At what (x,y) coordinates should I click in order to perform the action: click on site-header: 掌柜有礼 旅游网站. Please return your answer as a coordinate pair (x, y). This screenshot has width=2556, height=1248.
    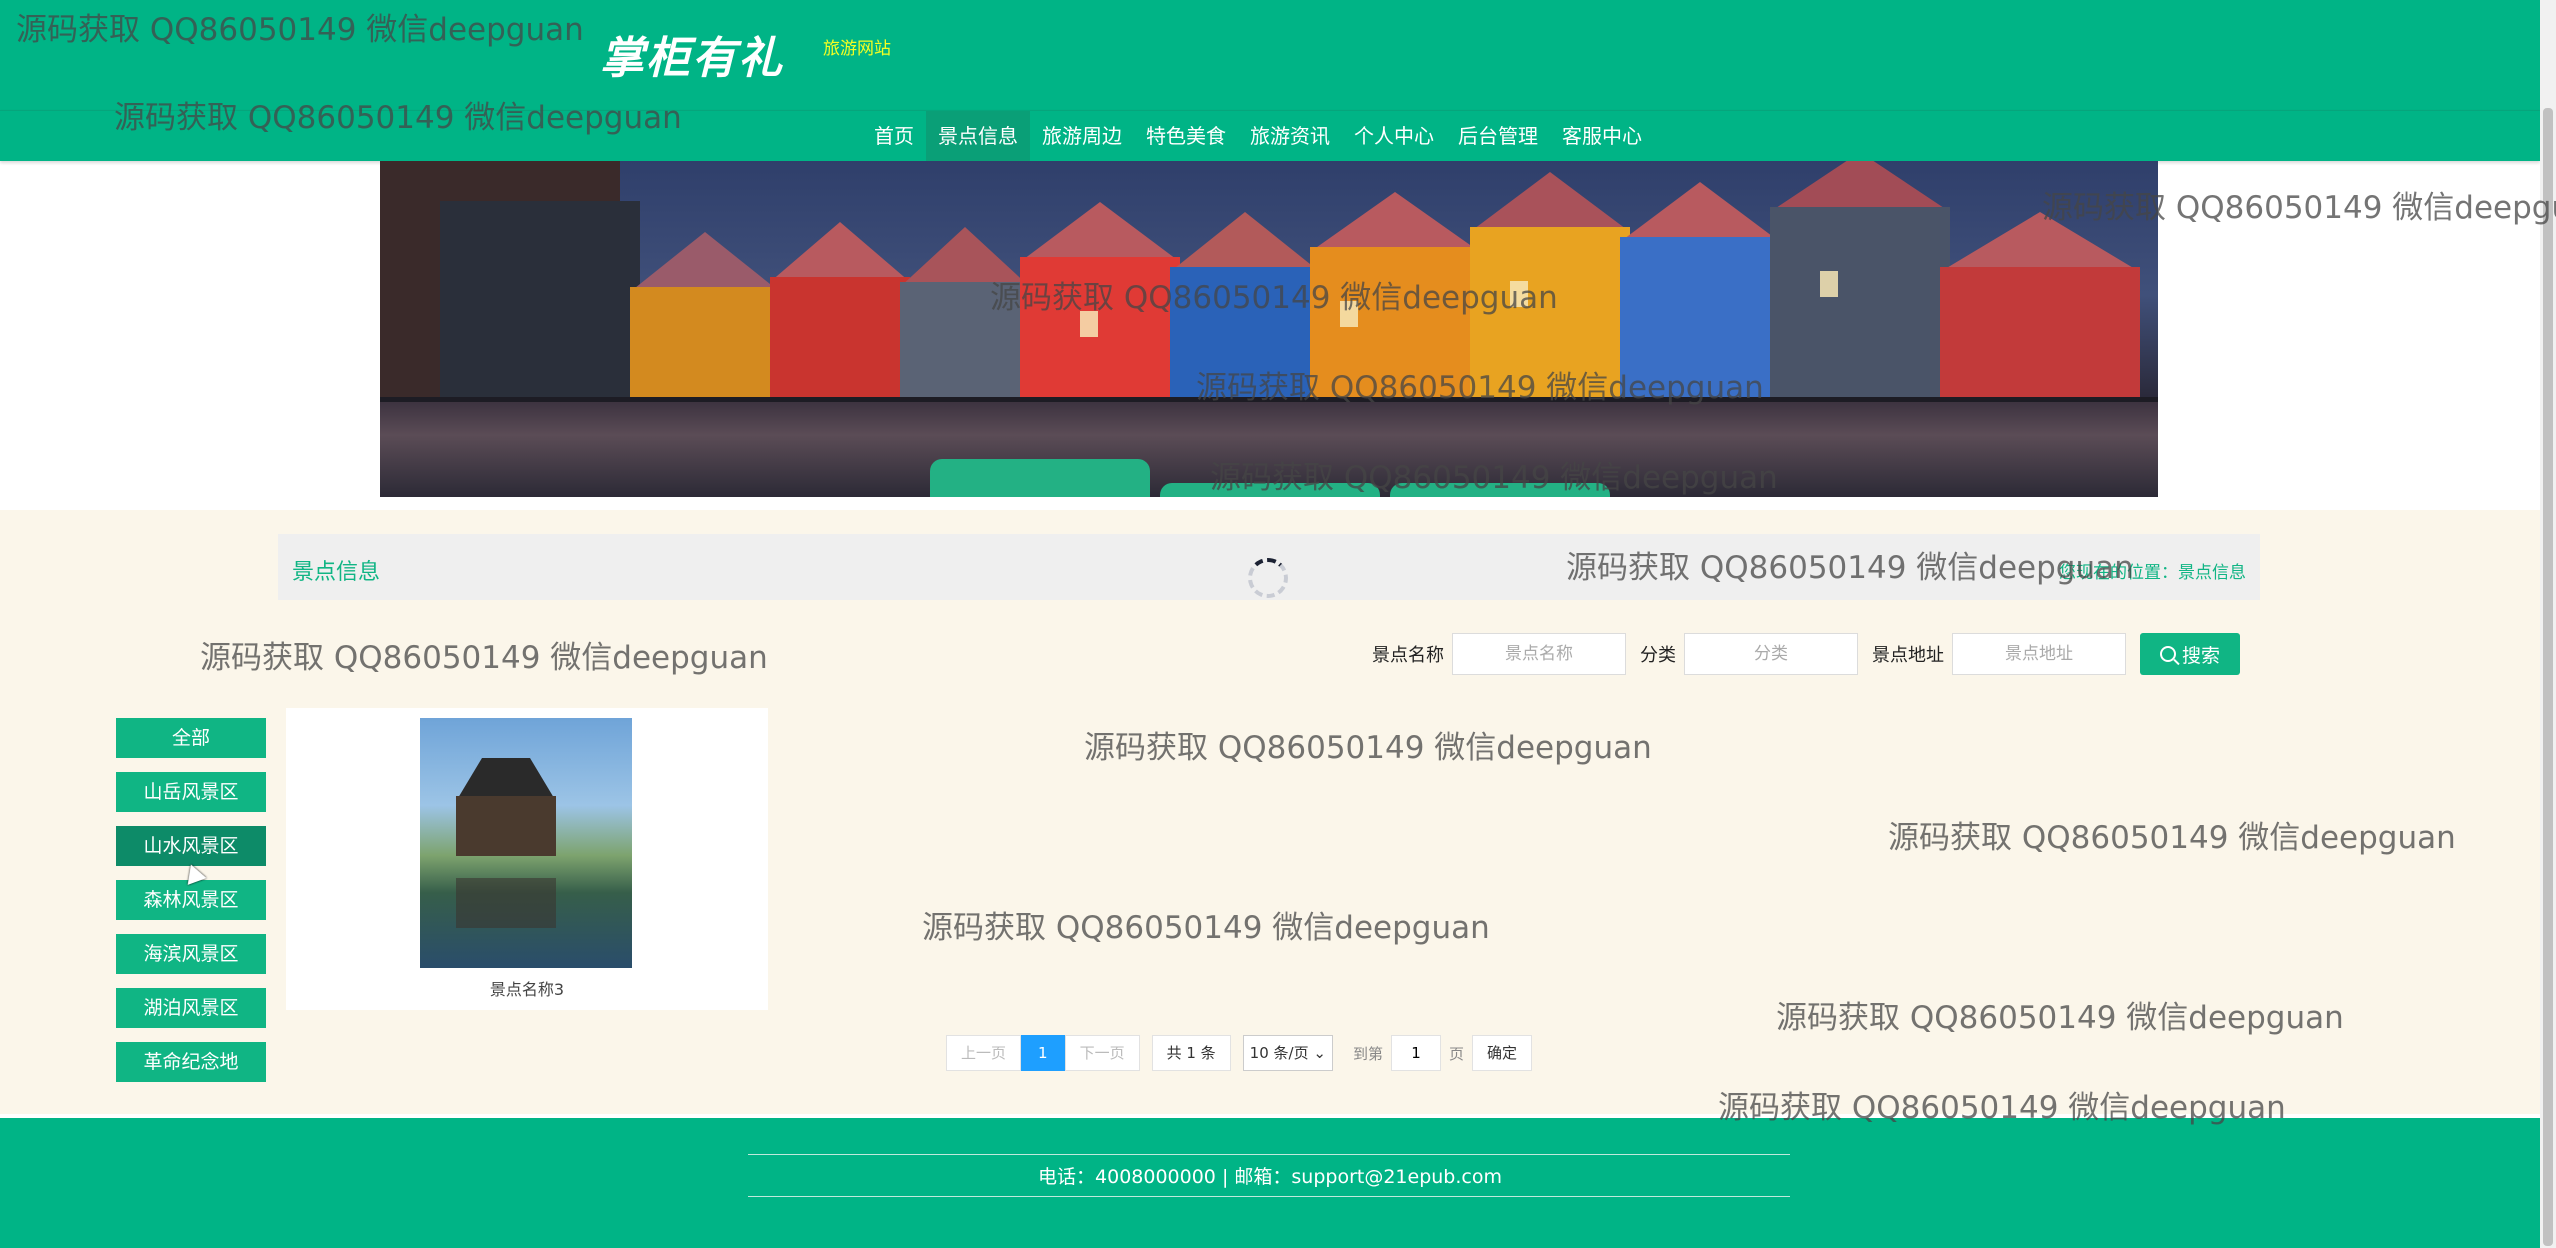
    Looking at the image, I should click on (1270, 55).